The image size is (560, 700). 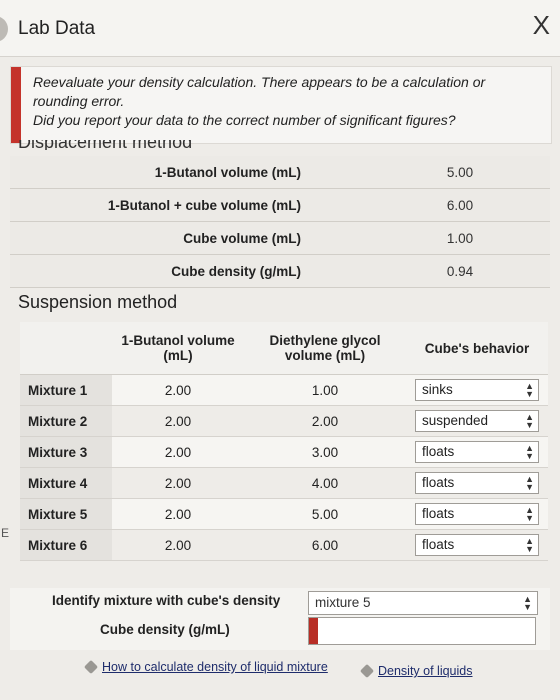 I want to click on edge-letter: E, so click(x=5, y=533).